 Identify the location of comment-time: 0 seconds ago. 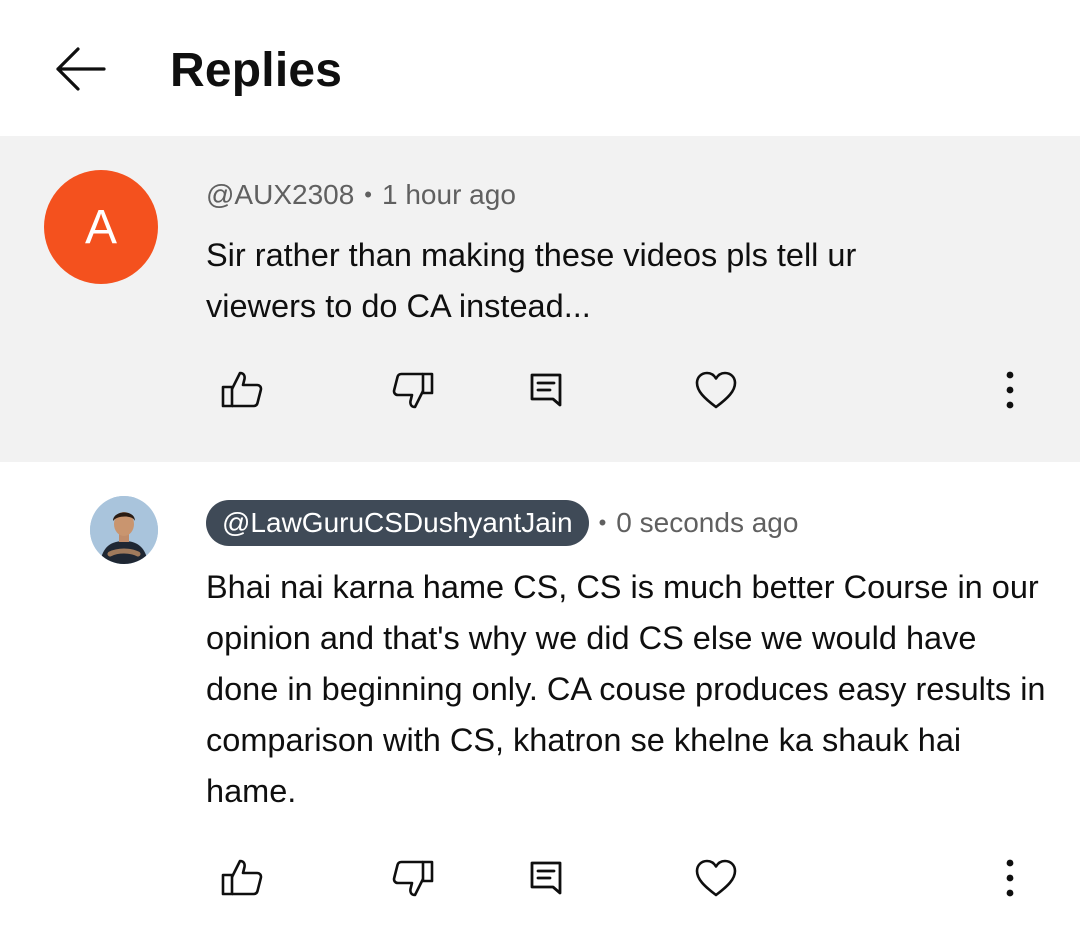
(707, 522).